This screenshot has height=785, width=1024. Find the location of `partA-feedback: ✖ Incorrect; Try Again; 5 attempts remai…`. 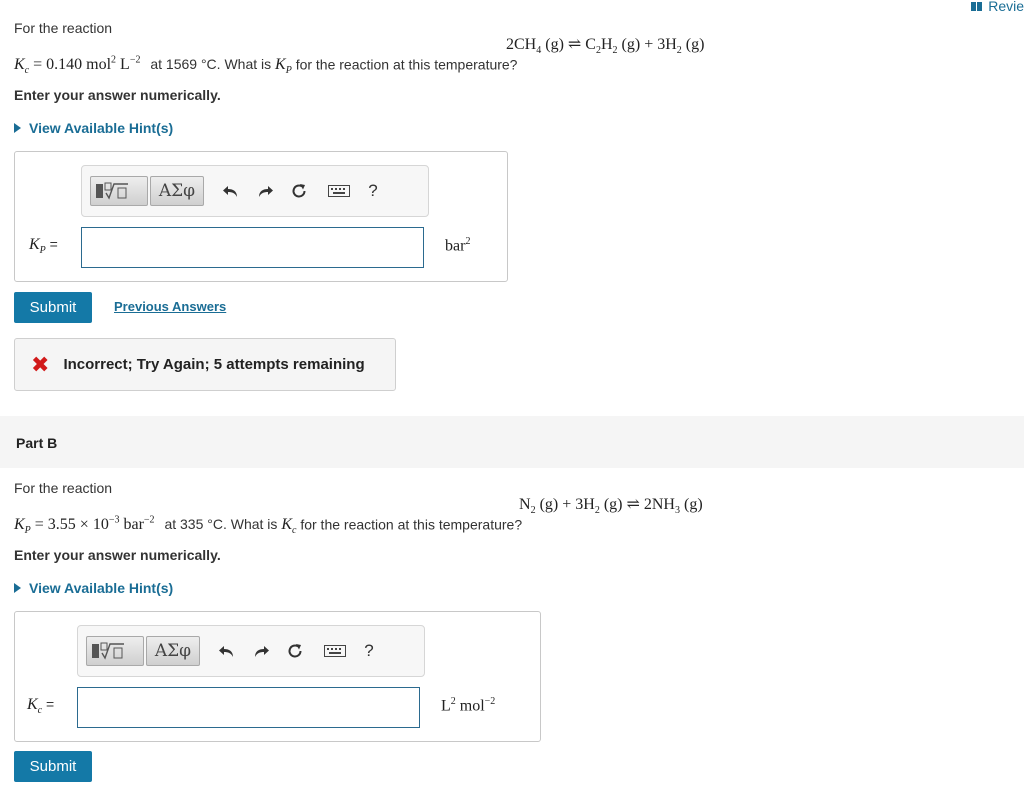

partA-feedback: ✖ Incorrect; Try Again; 5 attempts remai… is located at coordinates (205, 364).